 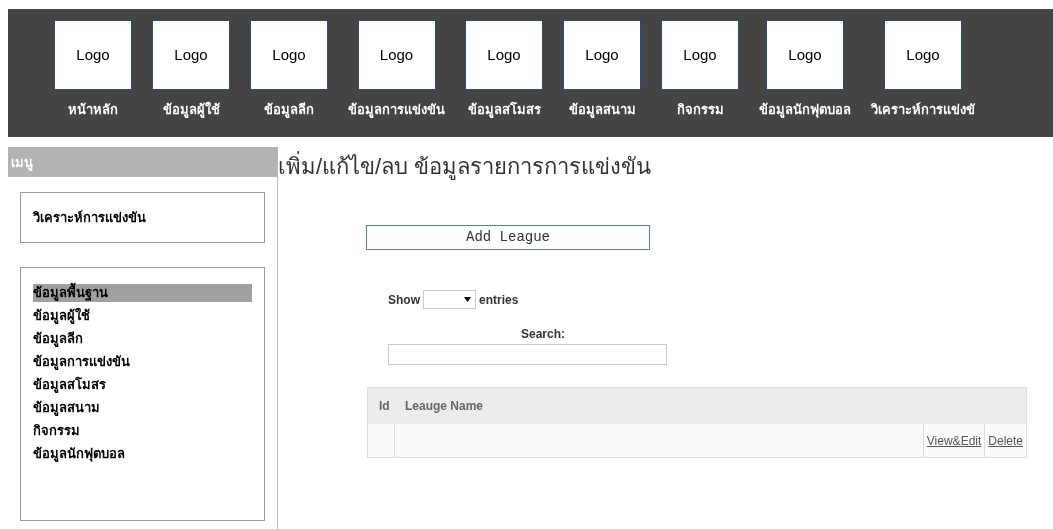 I want to click on show-label: Show, so click(x=404, y=300).